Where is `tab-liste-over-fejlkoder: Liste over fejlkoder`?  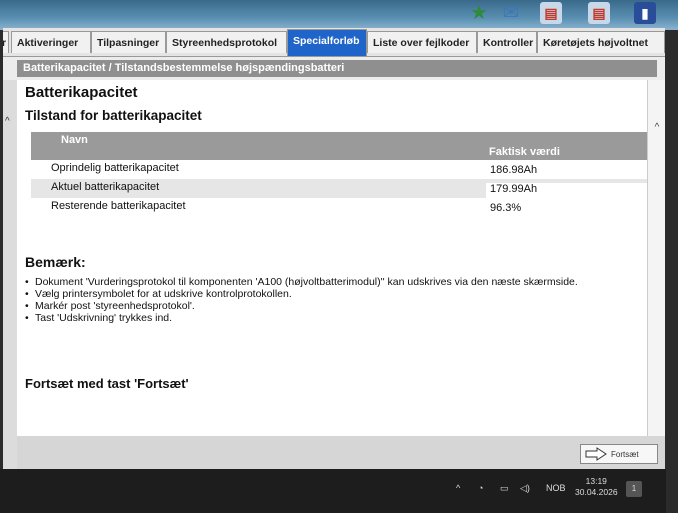 tab-liste-over-fejlkoder: Liste over fejlkoder is located at coordinates (422, 42).